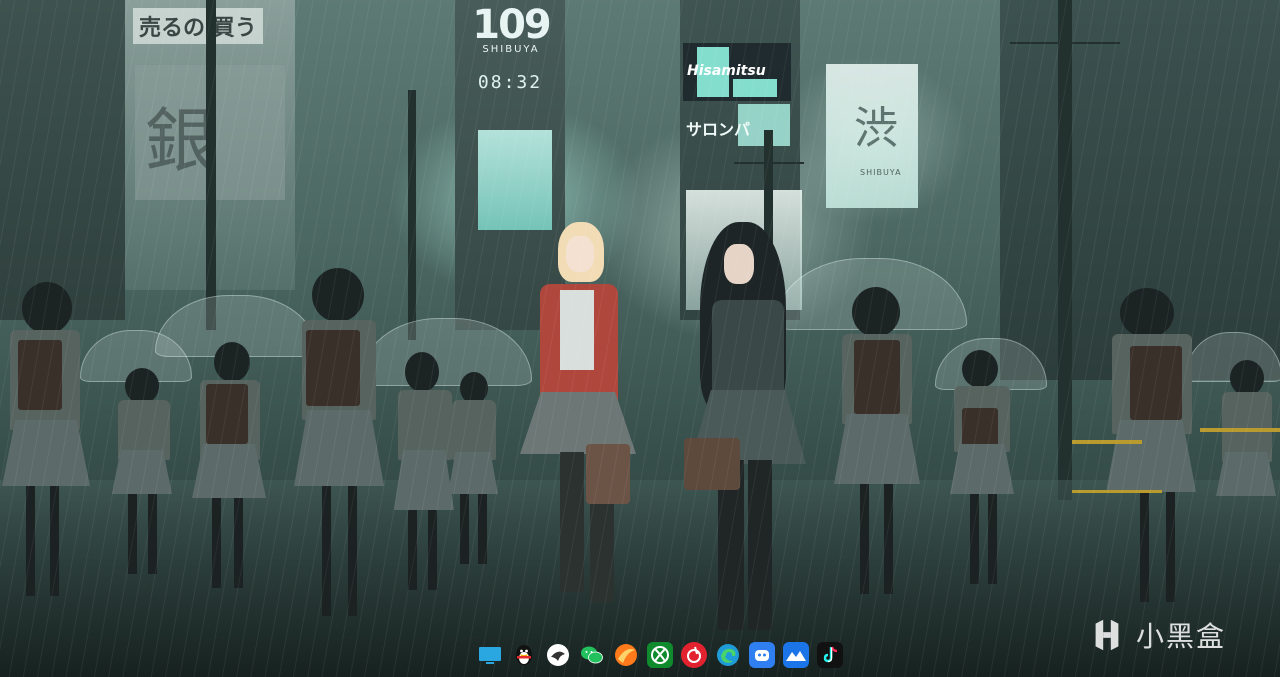 The width and height of the screenshot is (1280, 677). I want to click on sign-shibuya-screen: 渋 SHIBUYA, so click(872, 136).